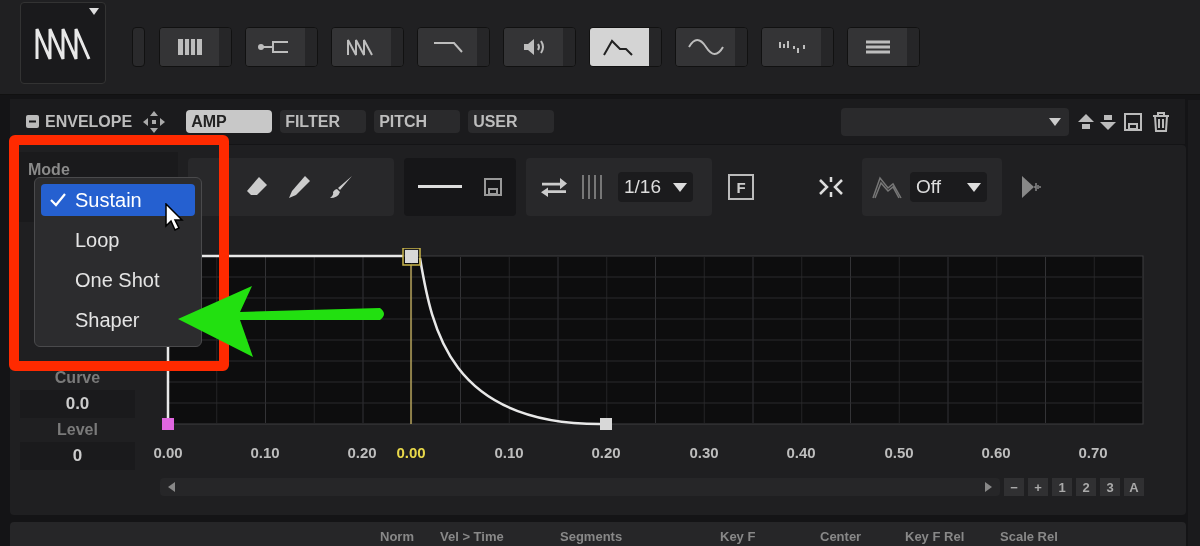 Image resolution: width=1200 pixels, height=546 pixels. I want to click on menu-item: Shaper, so click(118, 320).